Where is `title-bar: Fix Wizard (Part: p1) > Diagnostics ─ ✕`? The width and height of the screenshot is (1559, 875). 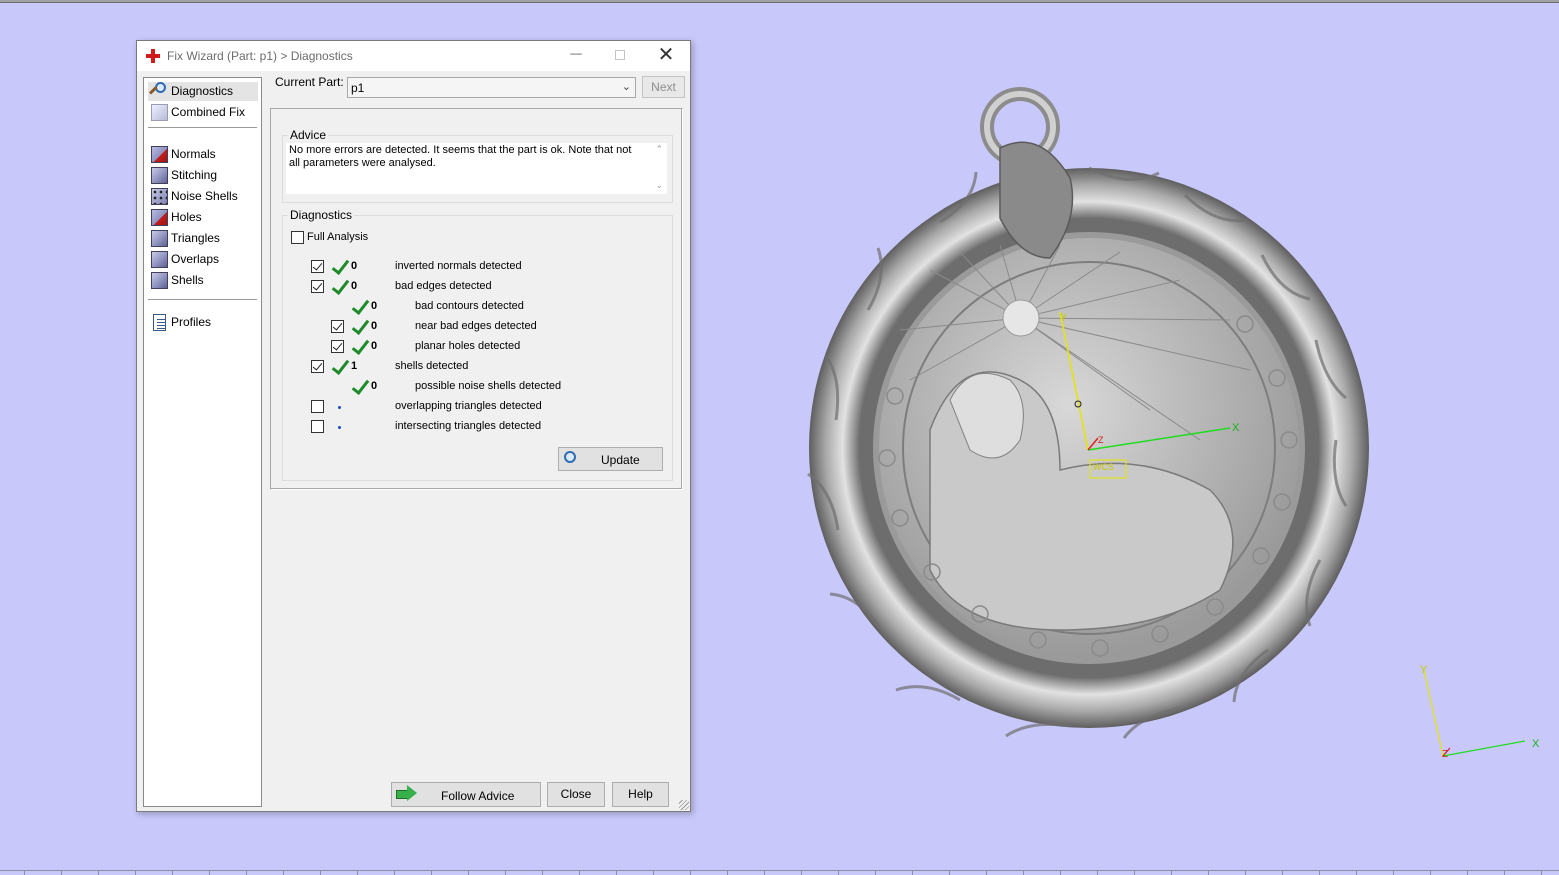
title-bar: Fix Wizard (Part: p1) > Diagnostics ─ ✕ is located at coordinates (413, 56).